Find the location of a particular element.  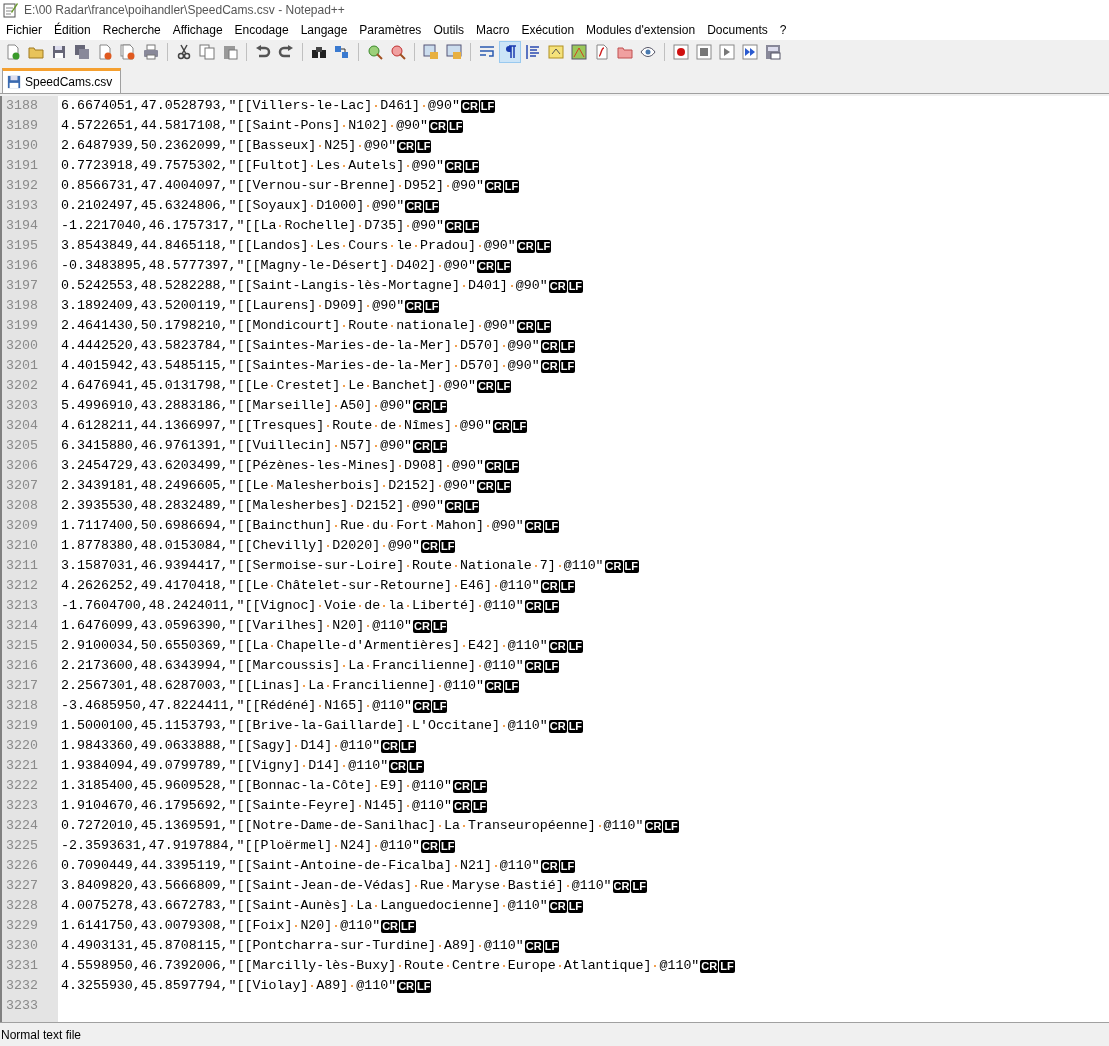

close-file-icon is located at coordinates (105, 52).